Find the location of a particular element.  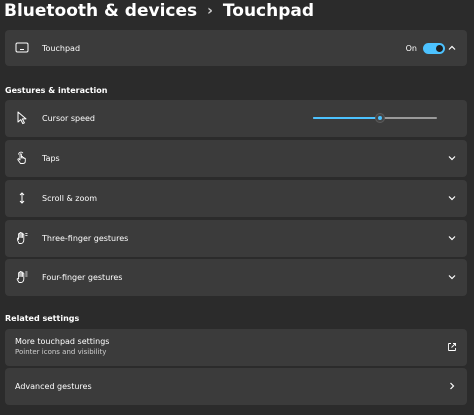

more-touchpad-settings-label: More touchpad settings is located at coordinates (62, 341).